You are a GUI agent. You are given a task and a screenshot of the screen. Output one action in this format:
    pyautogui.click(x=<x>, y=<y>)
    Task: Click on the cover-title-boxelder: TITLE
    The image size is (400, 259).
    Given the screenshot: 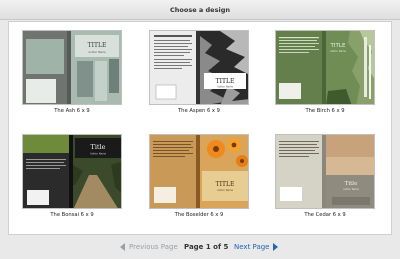 What is the action you would take?
    pyautogui.click(x=225, y=184)
    